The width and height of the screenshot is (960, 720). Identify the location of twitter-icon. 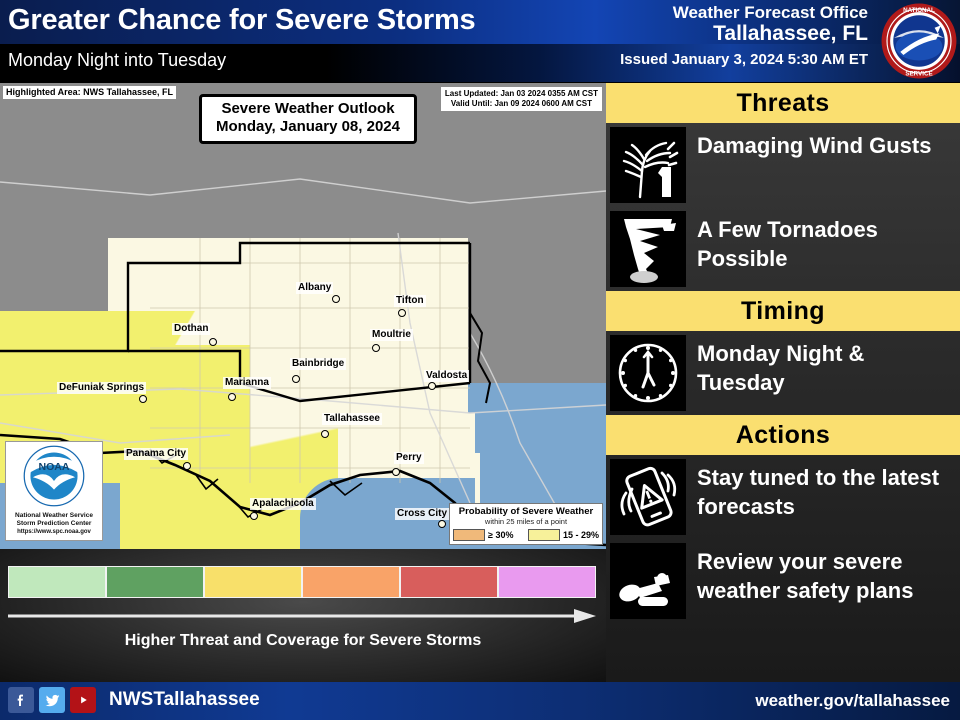
(52, 700).